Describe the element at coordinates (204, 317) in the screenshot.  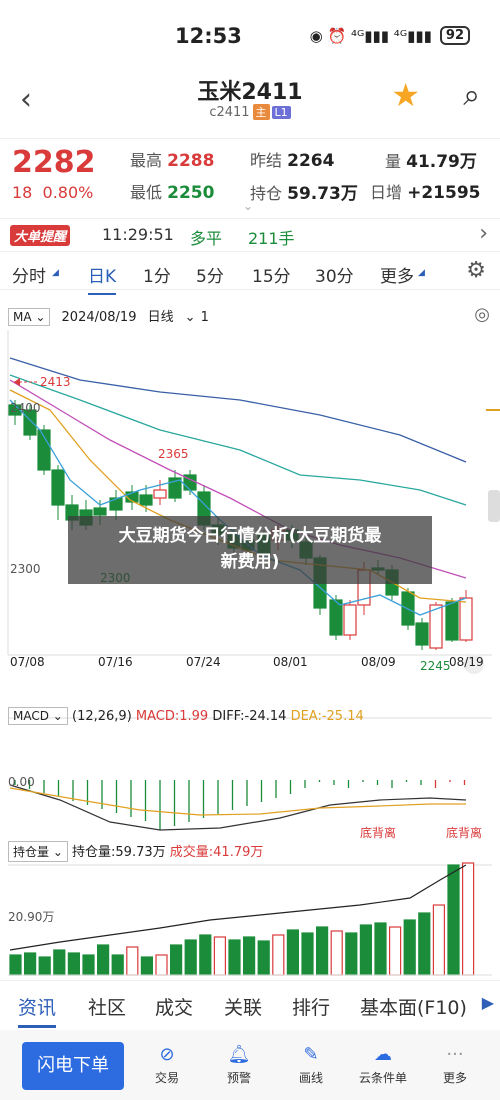
I see `kline-num: 1` at that location.